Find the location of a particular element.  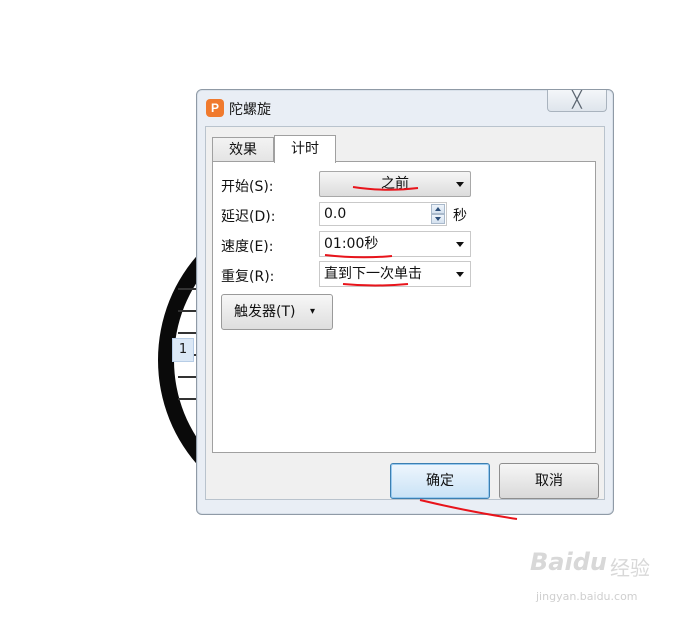

wps-presentation-icon: P is located at coordinates (215, 108).